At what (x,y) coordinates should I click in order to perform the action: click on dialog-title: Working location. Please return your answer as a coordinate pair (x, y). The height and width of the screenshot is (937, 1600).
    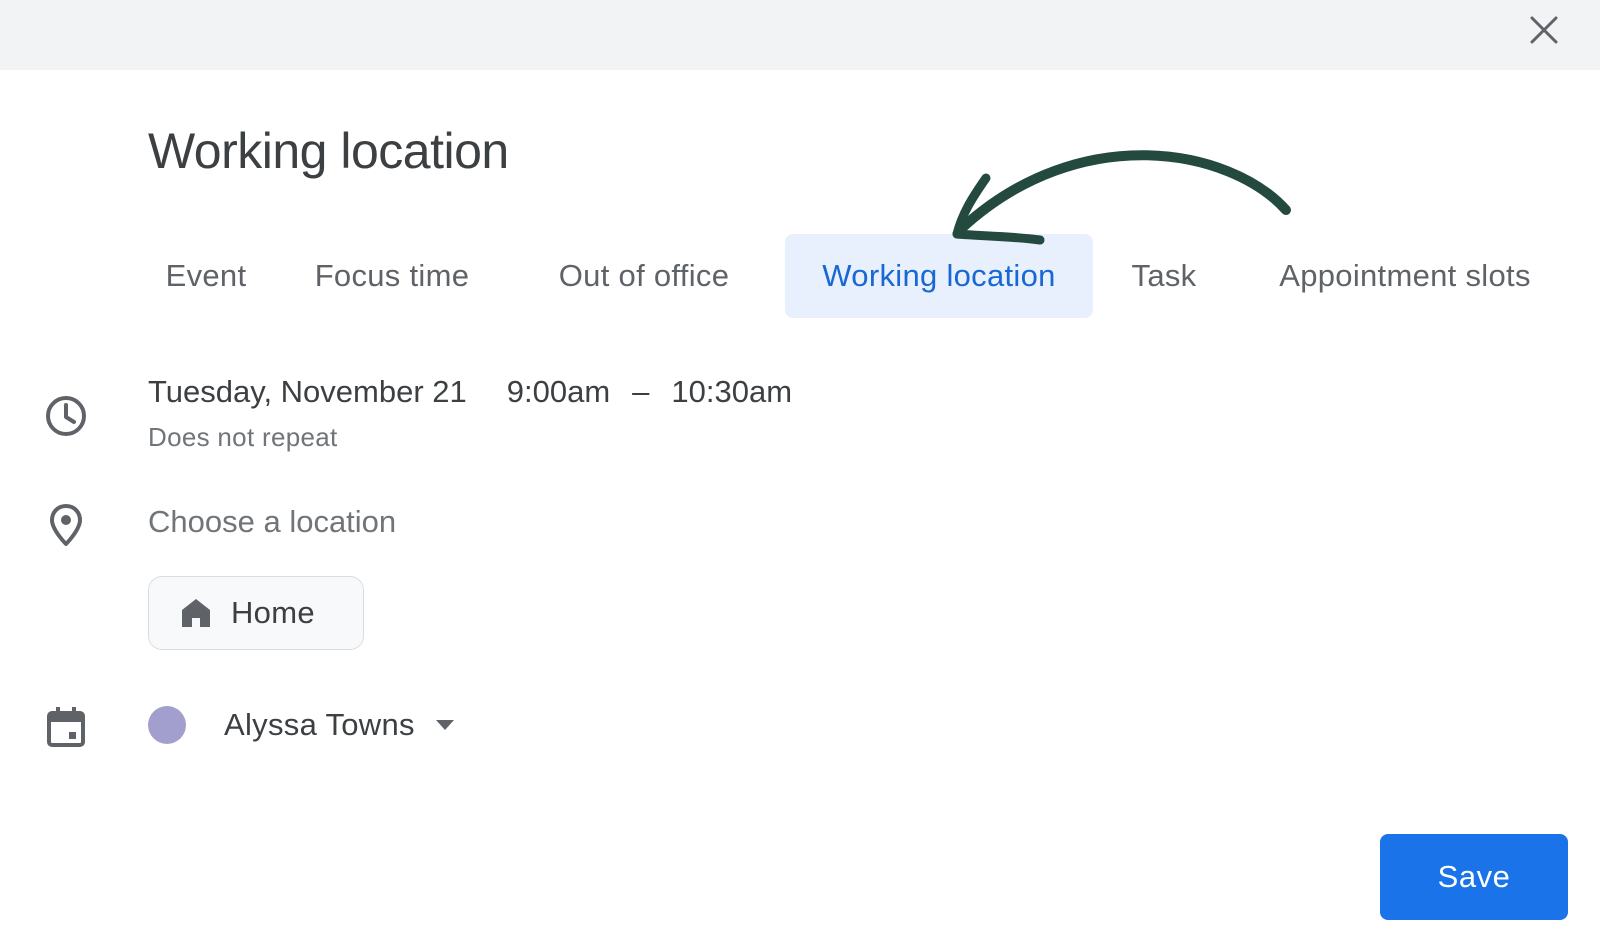
    Looking at the image, I should click on (328, 151).